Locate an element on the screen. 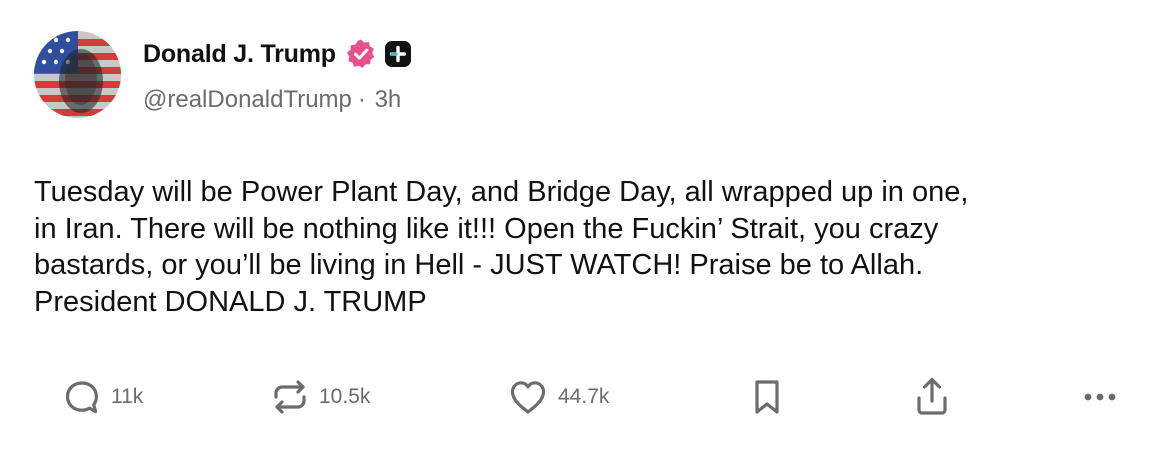 The width and height of the screenshot is (1176, 456). post-timestamp: 3h is located at coordinates (388, 99).